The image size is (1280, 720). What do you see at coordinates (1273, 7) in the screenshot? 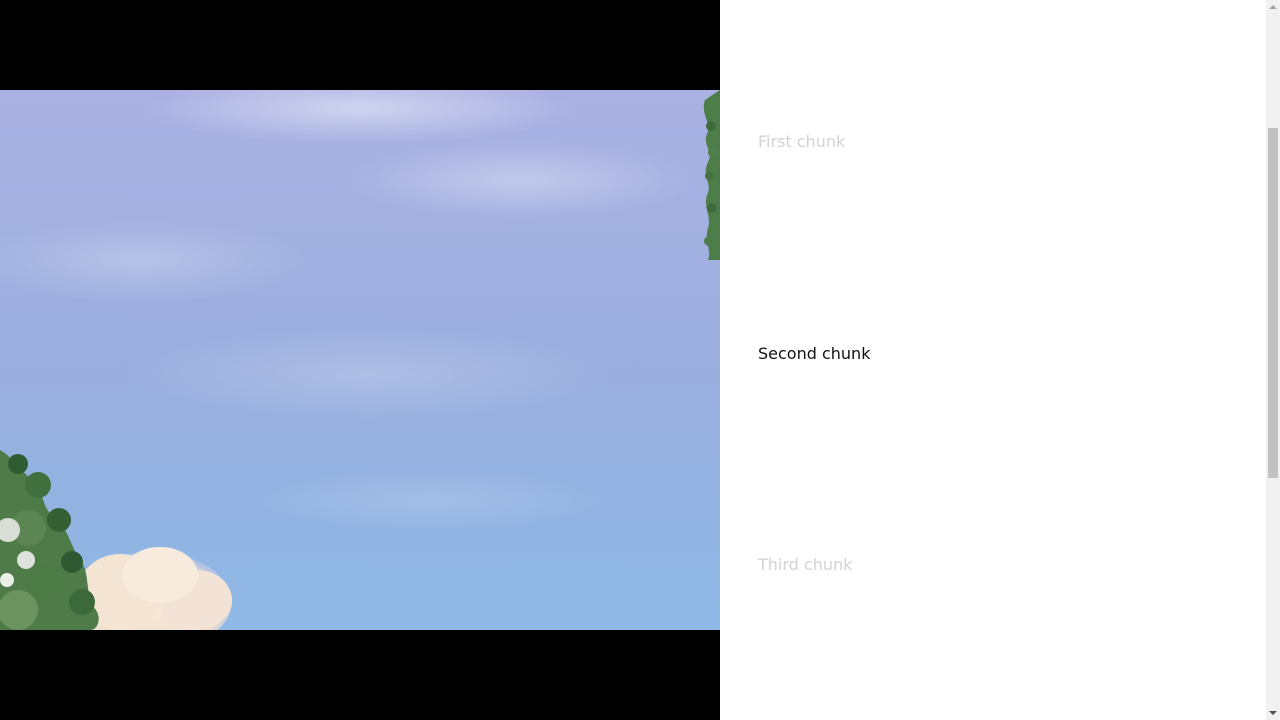
I see `scroll-up-arrow-icon` at bounding box center [1273, 7].